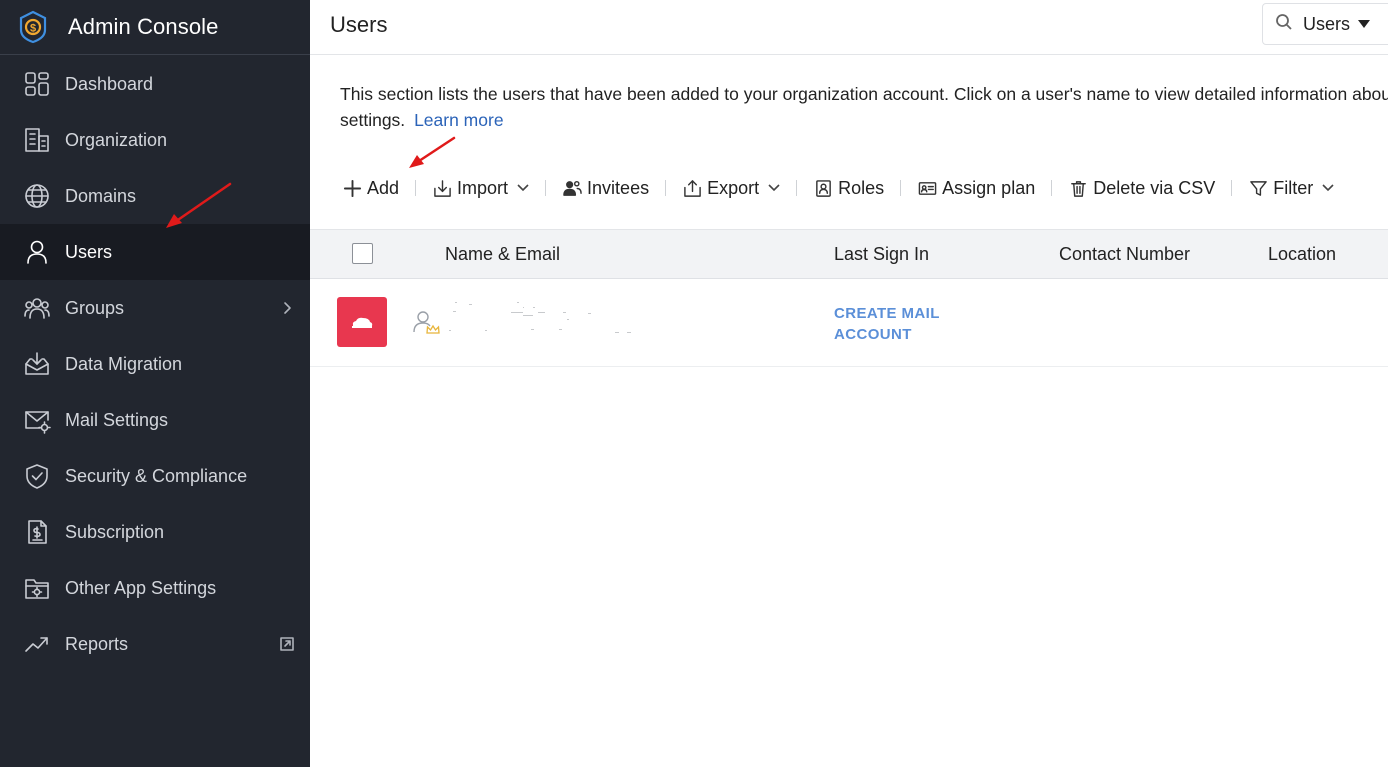 This screenshot has width=1388, height=767. I want to click on import-button: Import, so click(480, 188).